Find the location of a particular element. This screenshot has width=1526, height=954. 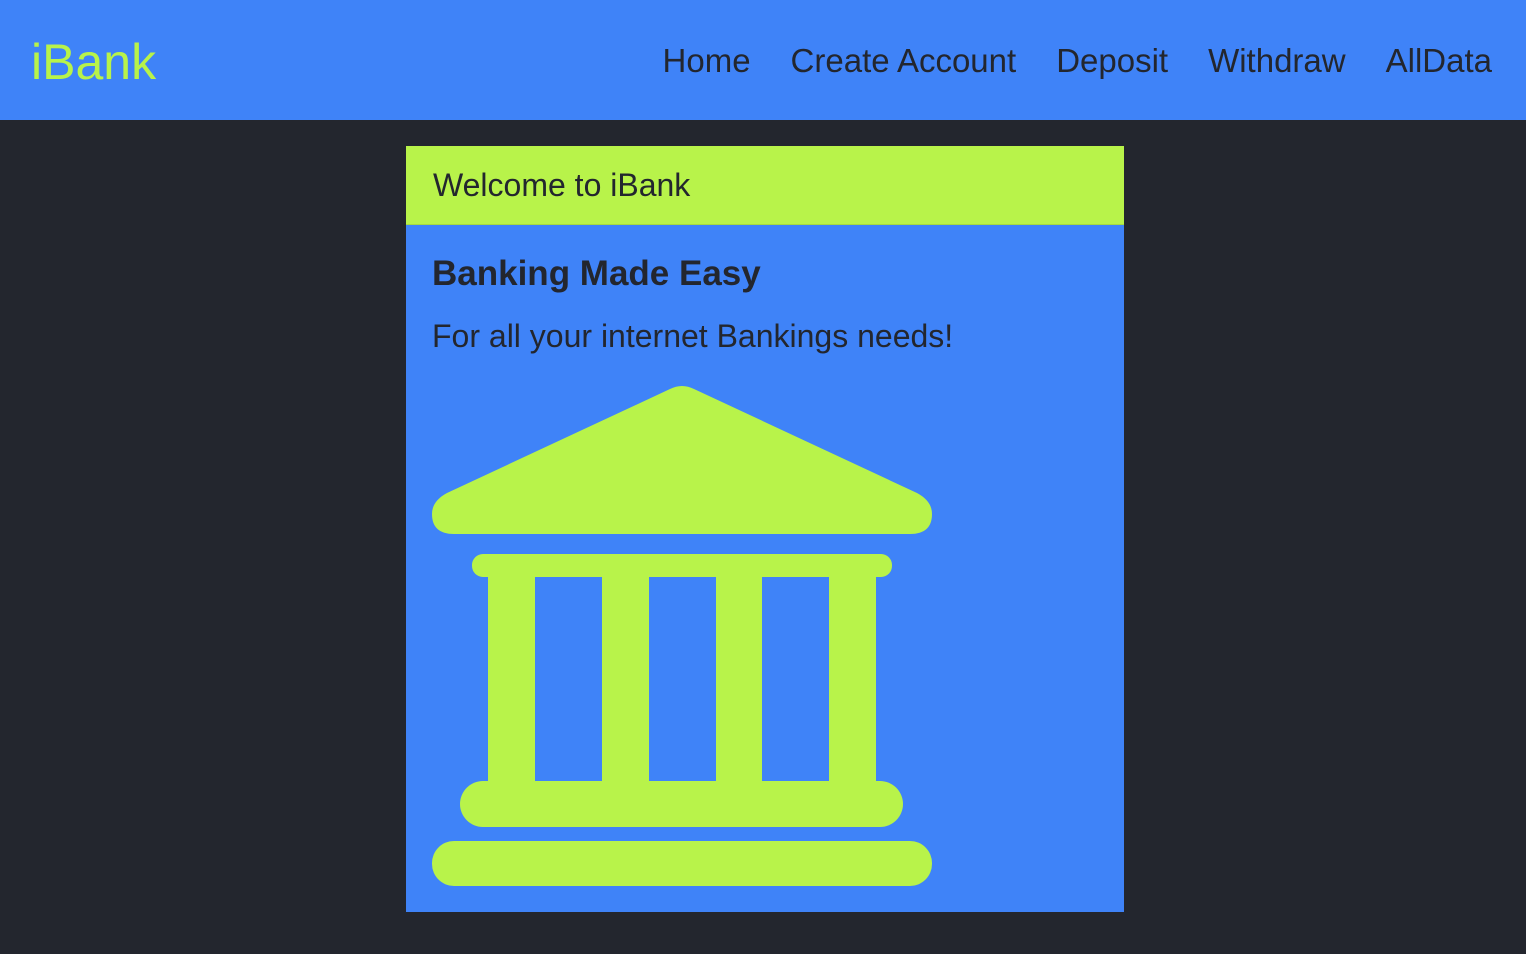

nav-link-alldata: AllData is located at coordinates (1439, 61).